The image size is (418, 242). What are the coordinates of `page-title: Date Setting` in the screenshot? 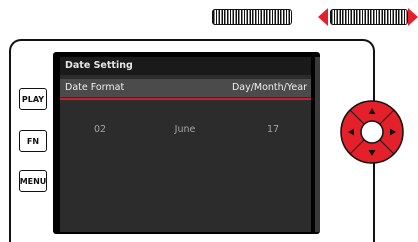 It's located at (185, 66).